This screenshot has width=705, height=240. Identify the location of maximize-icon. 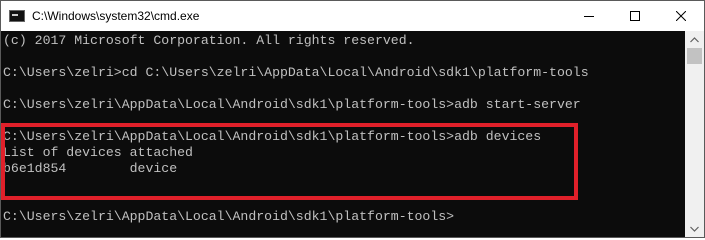
(635, 16).